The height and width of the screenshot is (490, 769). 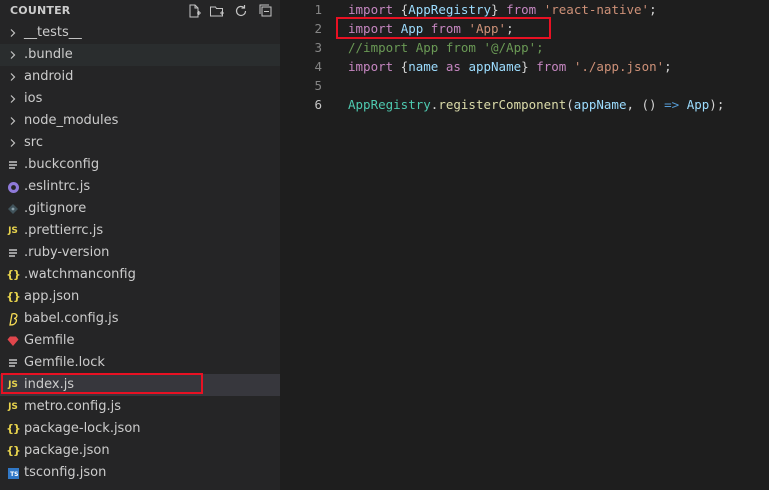 What do you see at coordinates (266, 11) in the screenshot?
I see `collapse-all-icon` at bounding box center [266, 11].